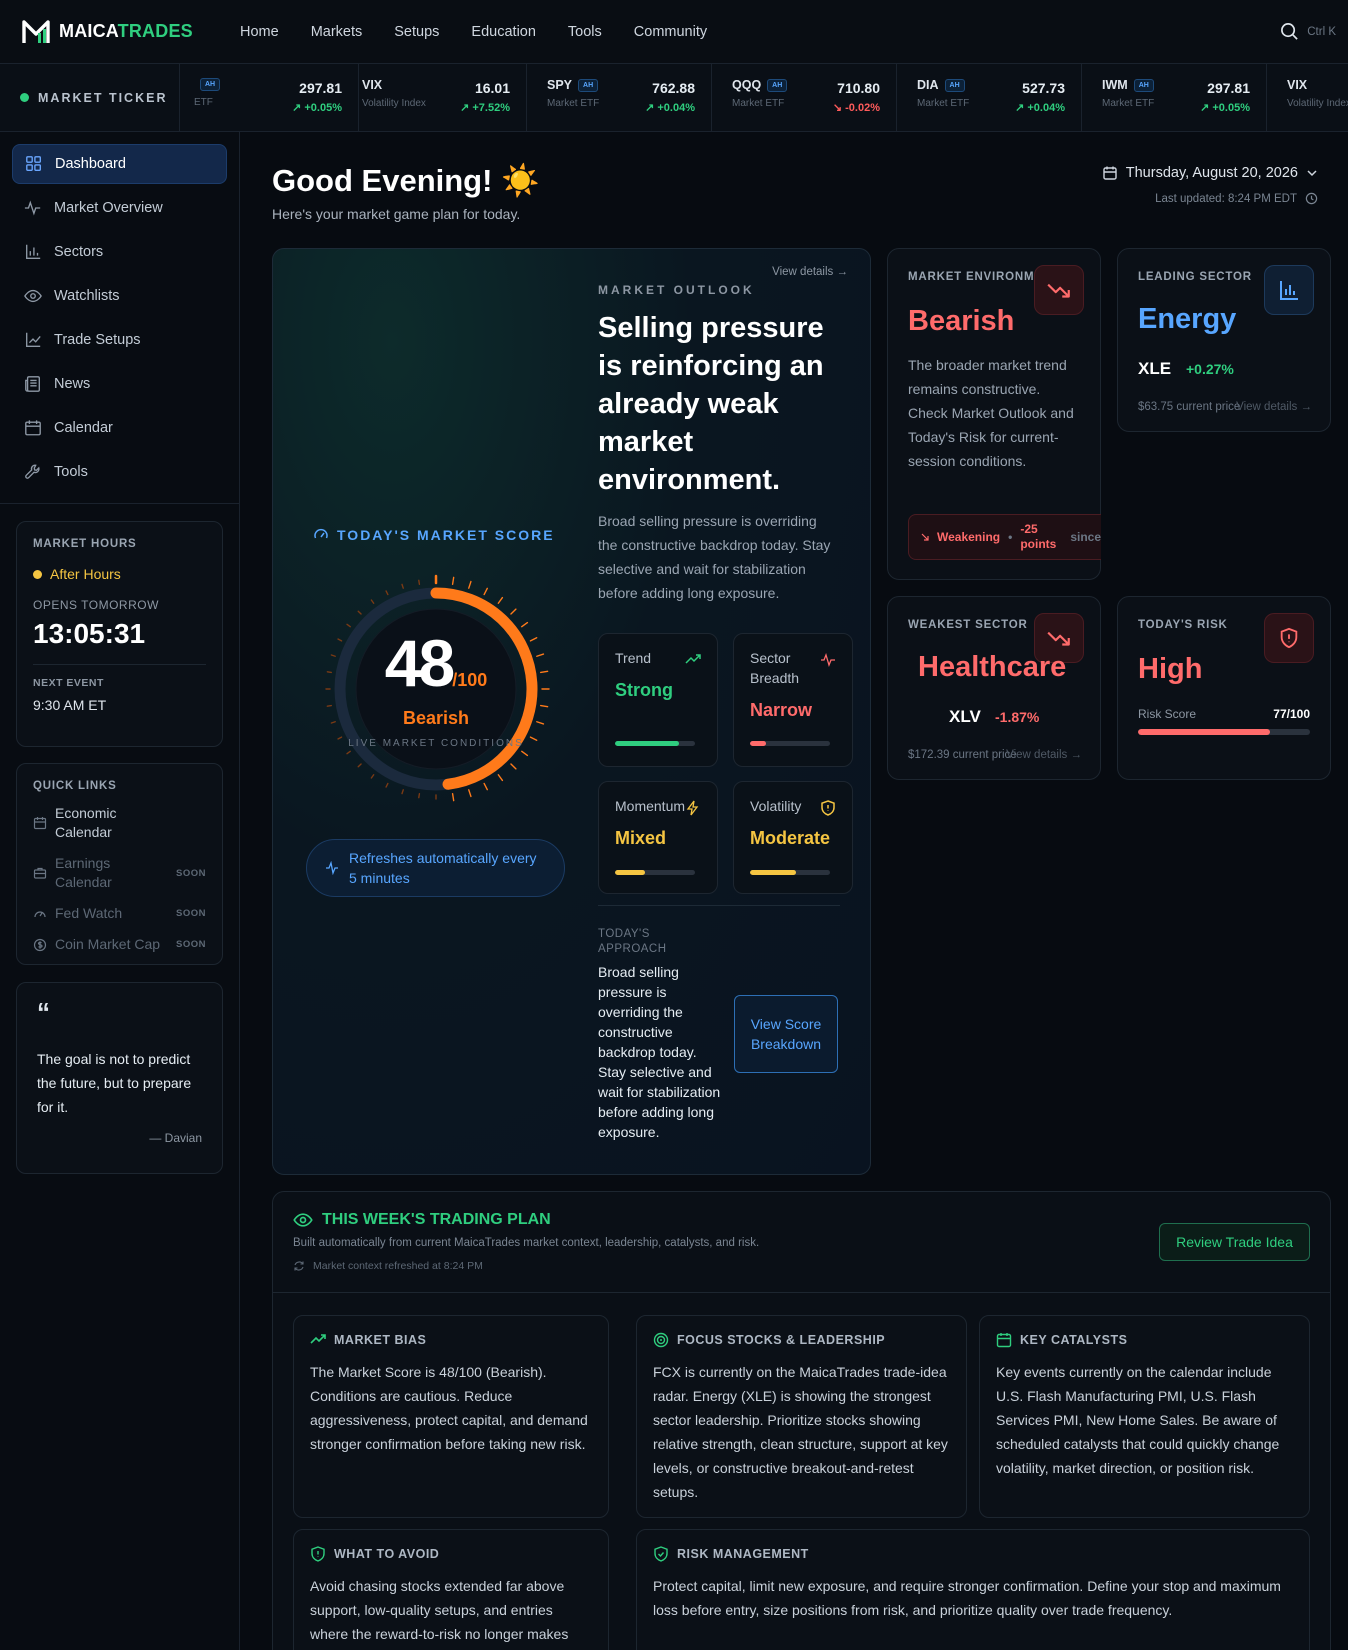 The image size is (1348, 1650). Describe the element at coordinates (1312, 173) in the screenshot. I see `chevron-down-icon` at that location.